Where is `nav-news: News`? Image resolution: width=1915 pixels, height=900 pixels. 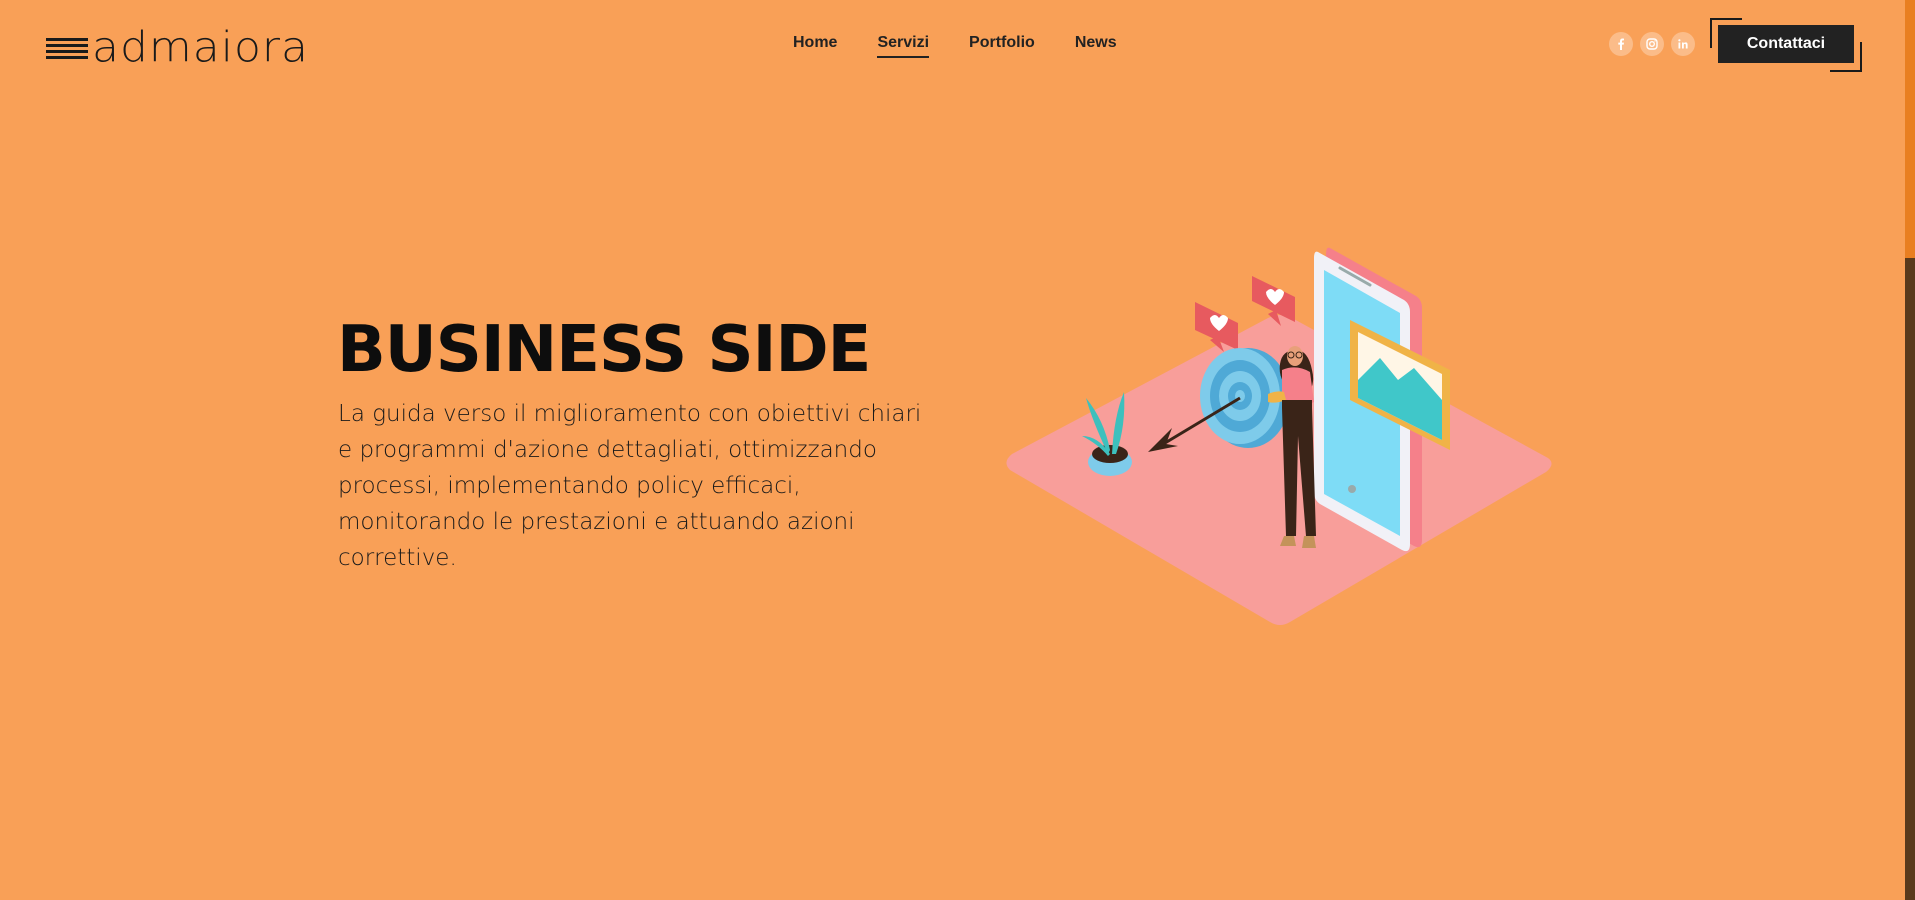
nav-news: News is located at coordinates (1096, 46).